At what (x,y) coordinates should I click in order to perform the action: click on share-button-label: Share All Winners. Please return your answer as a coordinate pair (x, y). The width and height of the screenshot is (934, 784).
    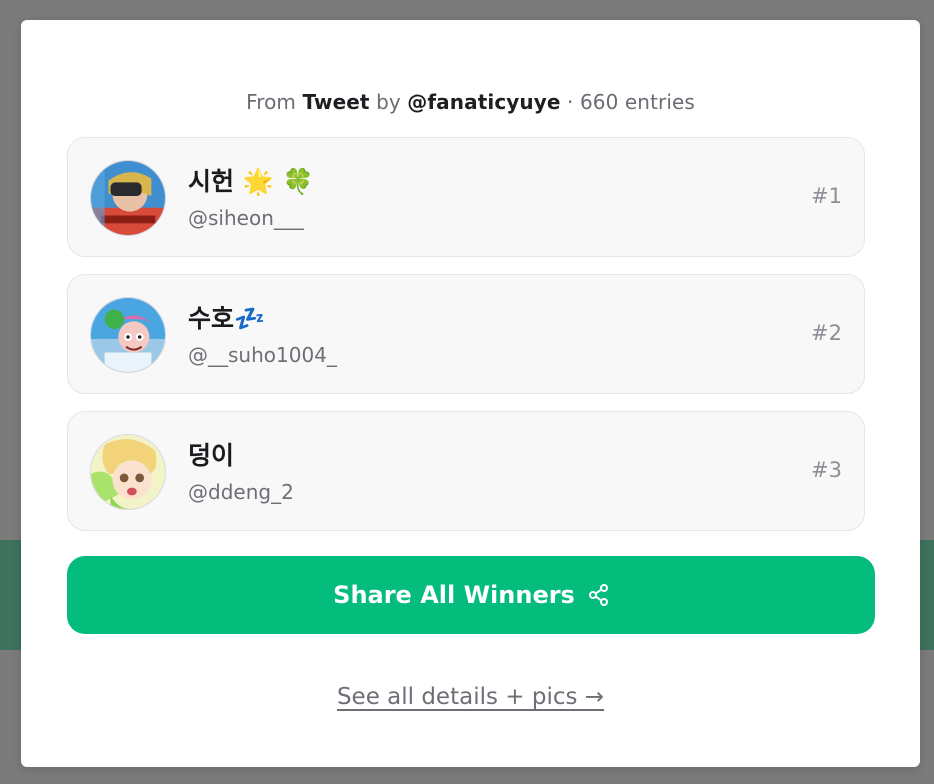
    Looking at the image, I should click on (454, 595).